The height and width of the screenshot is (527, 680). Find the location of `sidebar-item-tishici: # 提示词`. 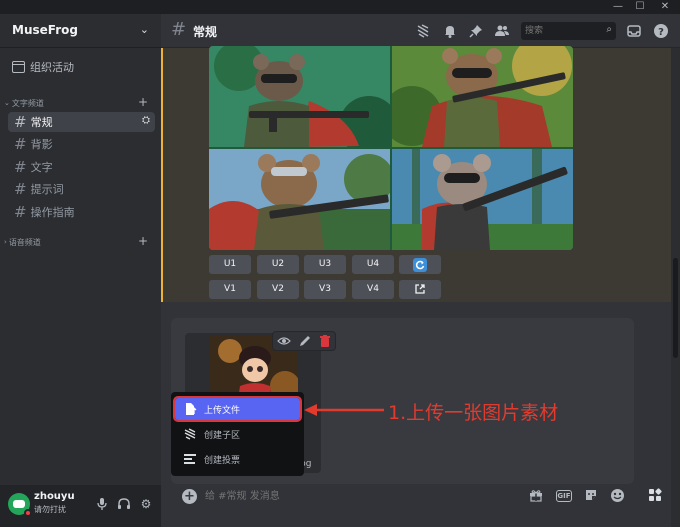

sidebar-item-tishici: # 提示词 is located at coordinates (81, 189).